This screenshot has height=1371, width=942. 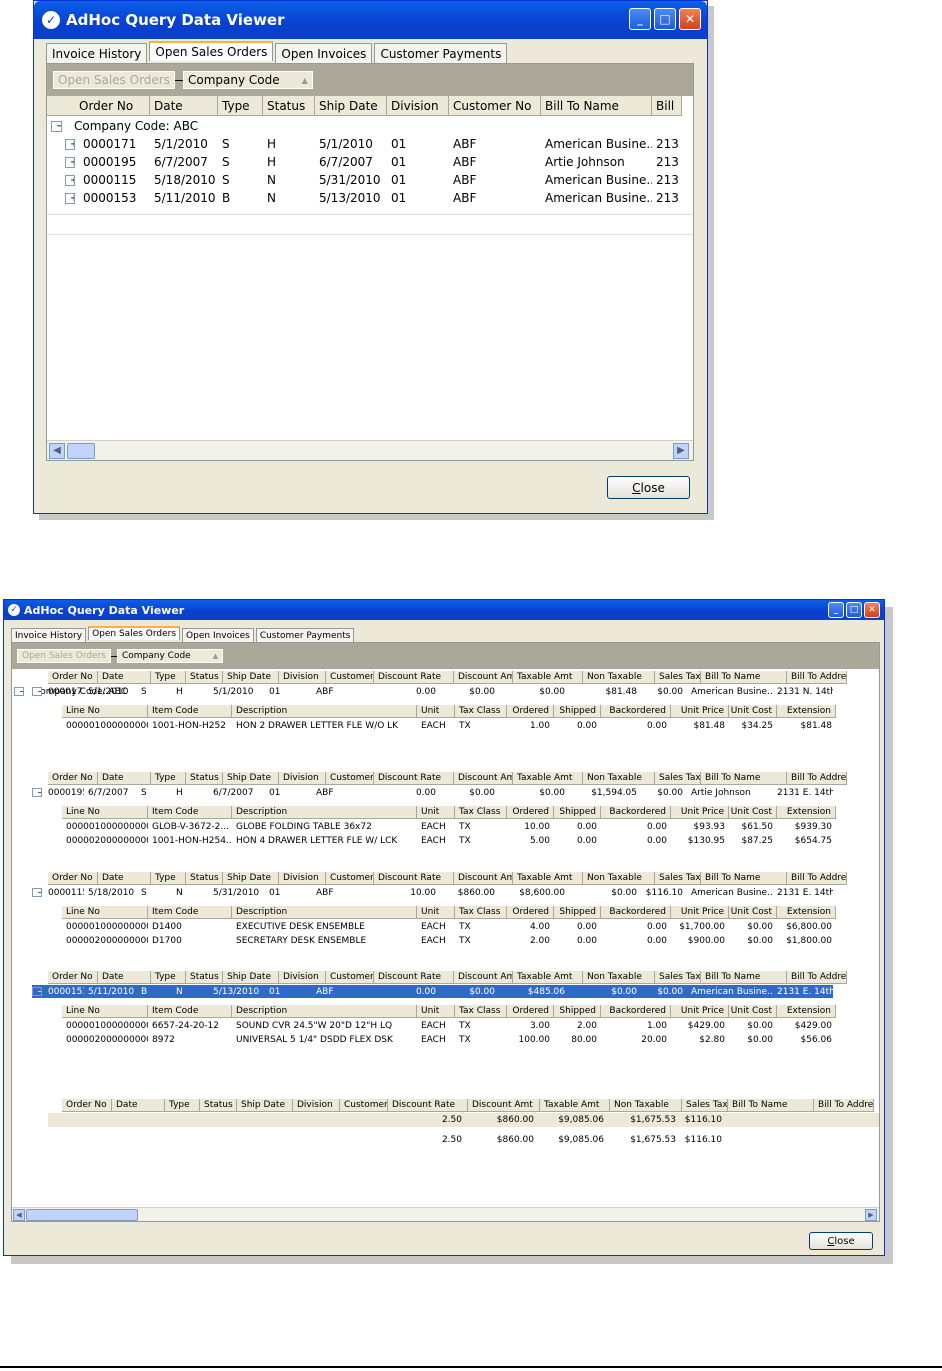 I want to click on column-header: Discount Rate, so click(x=414, y=778).